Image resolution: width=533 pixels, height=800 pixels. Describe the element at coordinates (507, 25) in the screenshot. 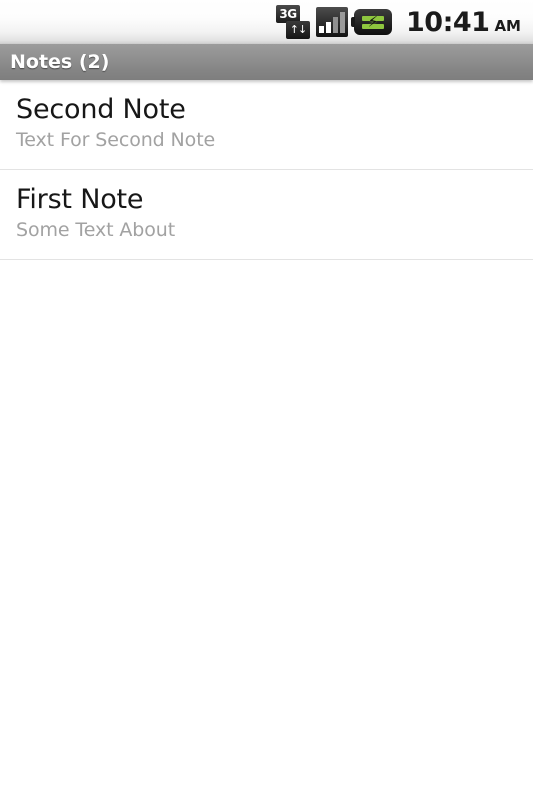

I see `clock-meridiem: AM` at that location.